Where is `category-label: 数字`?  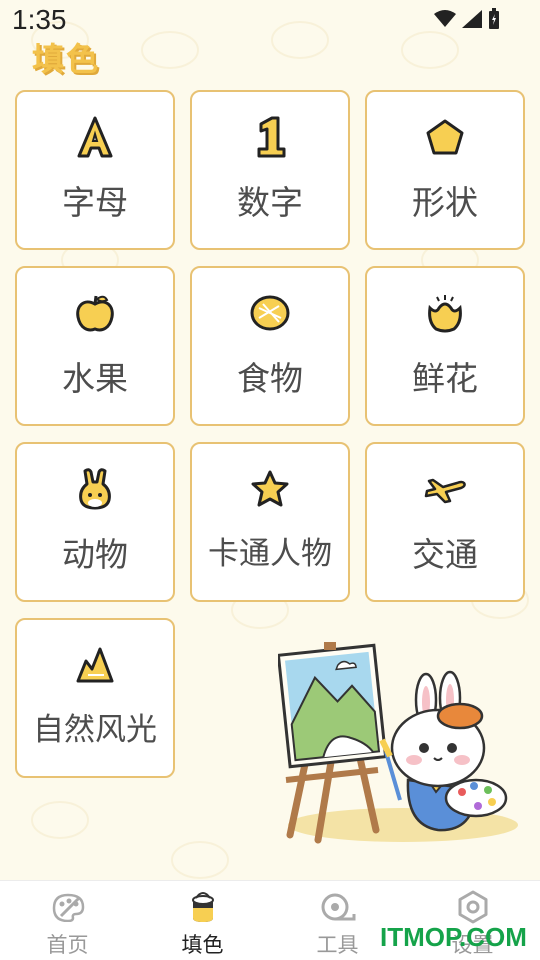
category-label: 数字 is located at coordinates (270, 202).